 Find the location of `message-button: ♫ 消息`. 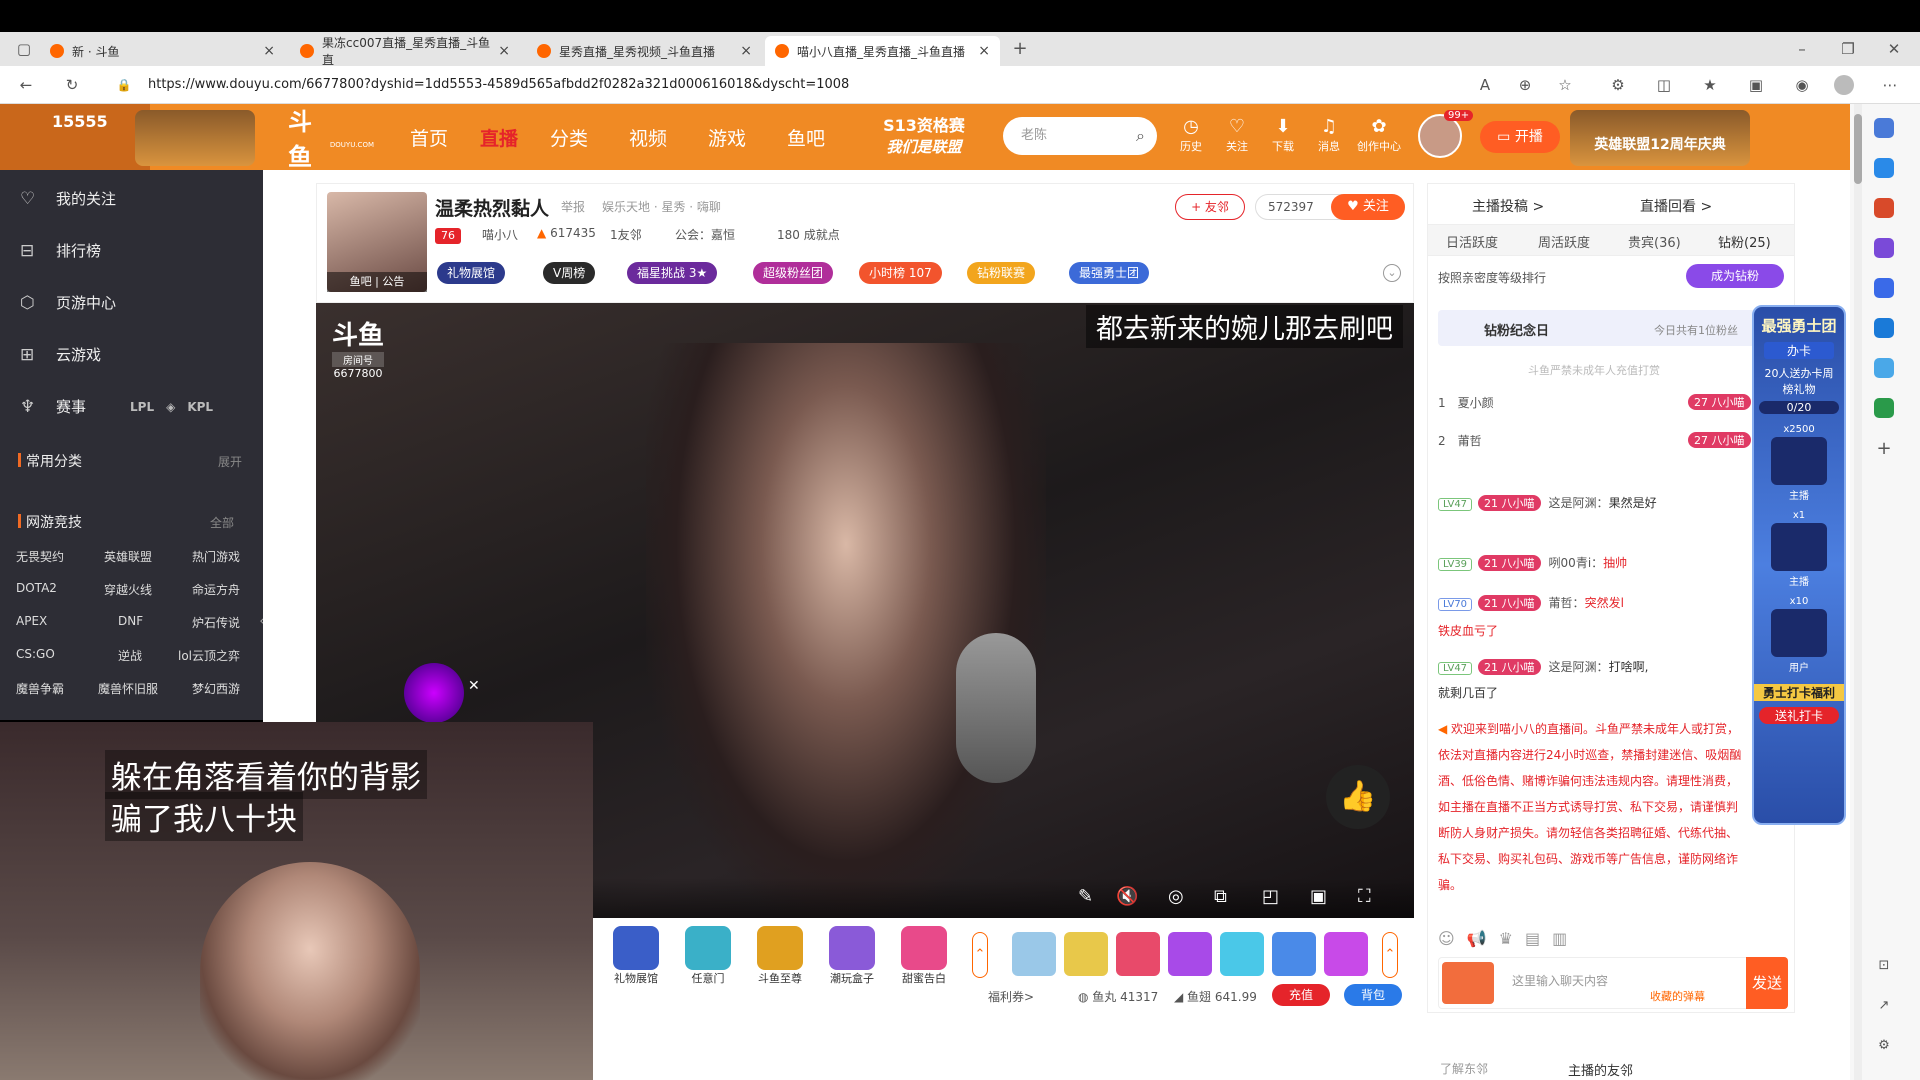

message-button: ♫ 消息 is located at coordinates (1329, 135).